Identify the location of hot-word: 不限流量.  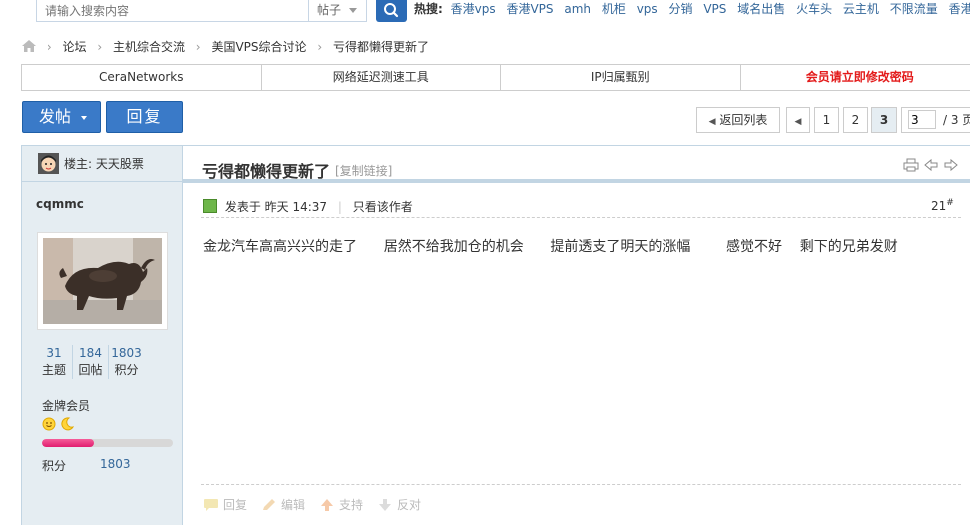
(914, 9).